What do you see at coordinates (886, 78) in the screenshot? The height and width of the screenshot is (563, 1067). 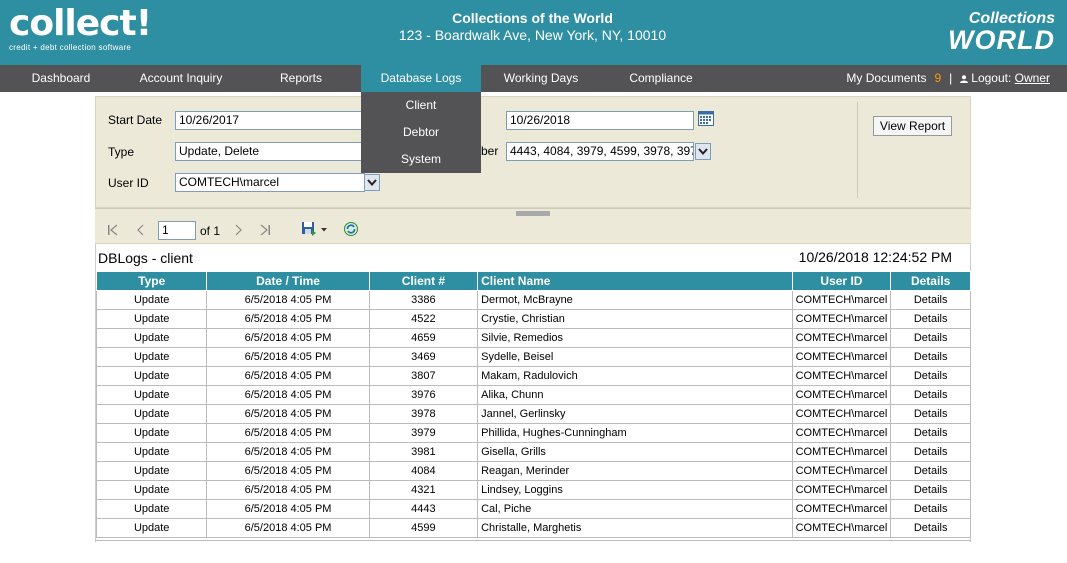 I see `my-documents-link: My Documents` at bounding box center [886, 78].